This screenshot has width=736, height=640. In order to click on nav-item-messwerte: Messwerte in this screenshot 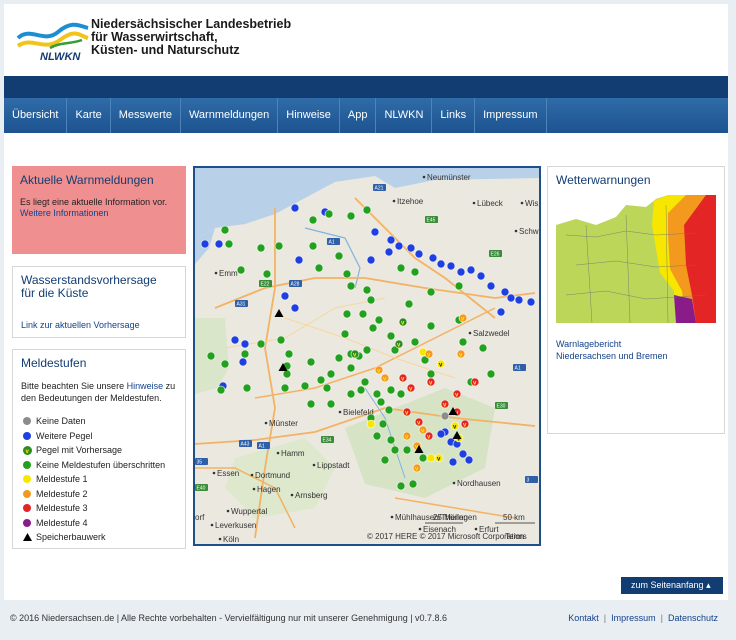, I will do `click(146, 115)`.